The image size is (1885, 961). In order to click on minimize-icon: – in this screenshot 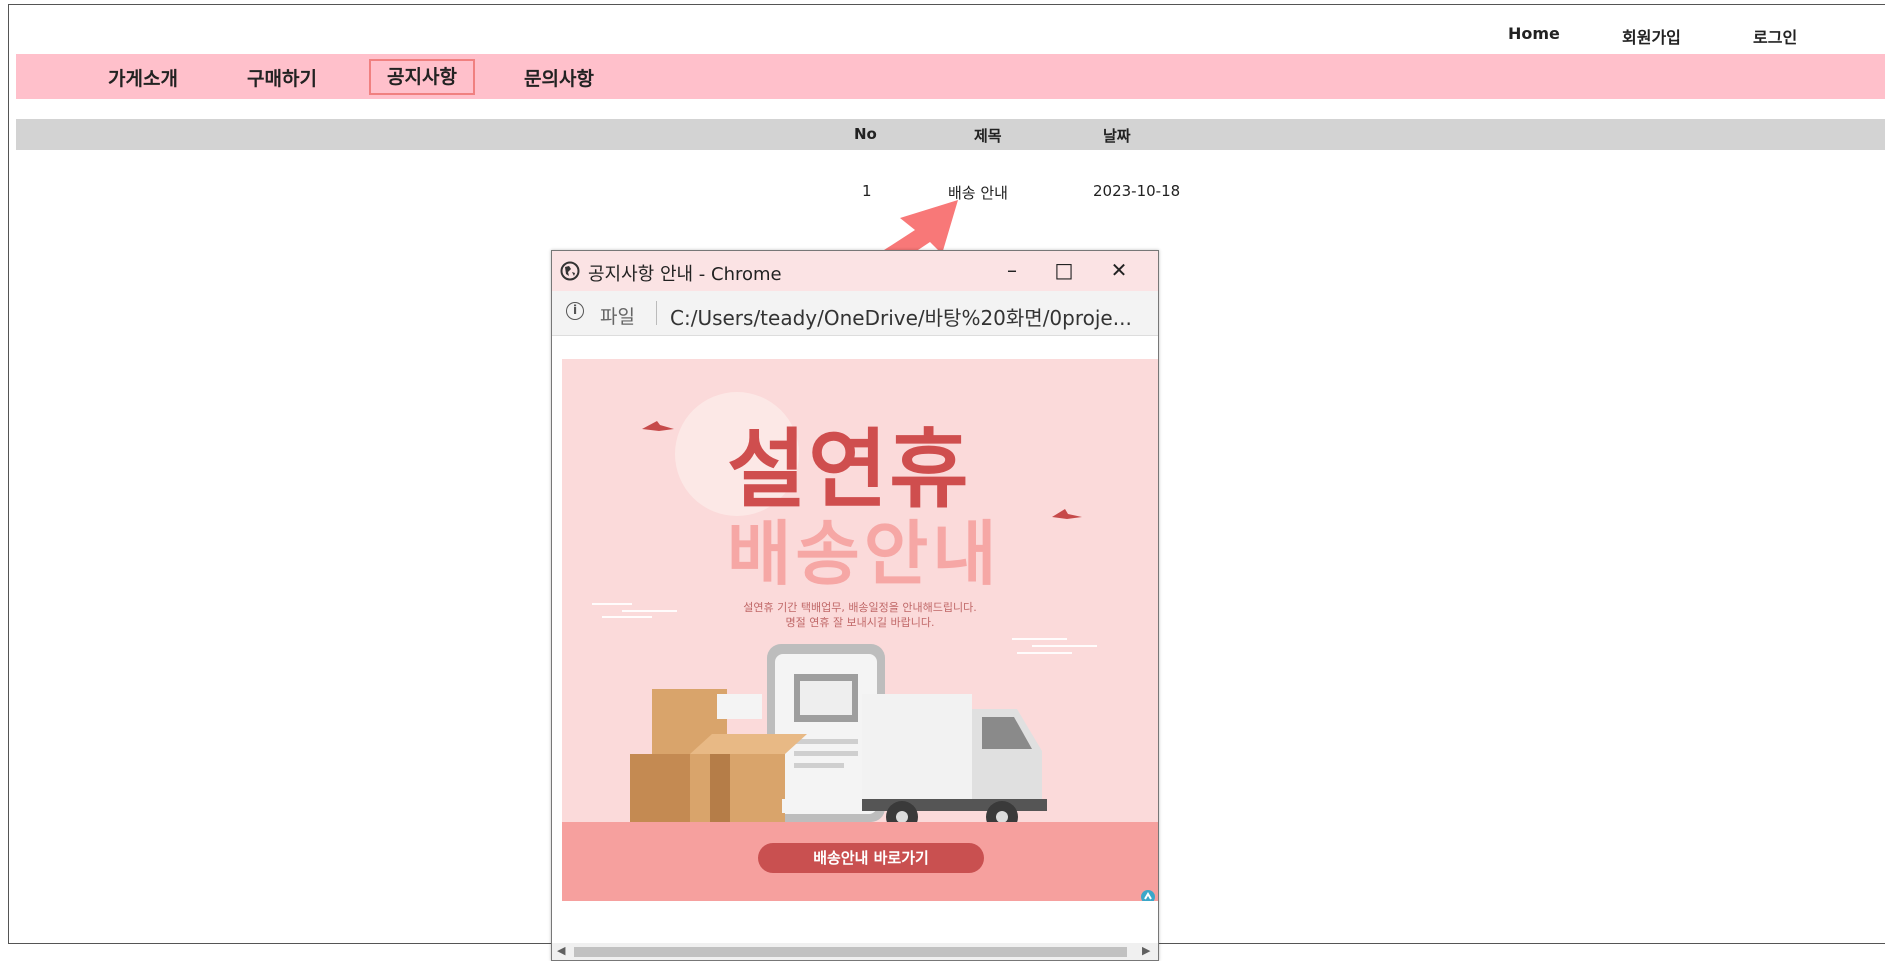, I will do `click(1012, 270)`.